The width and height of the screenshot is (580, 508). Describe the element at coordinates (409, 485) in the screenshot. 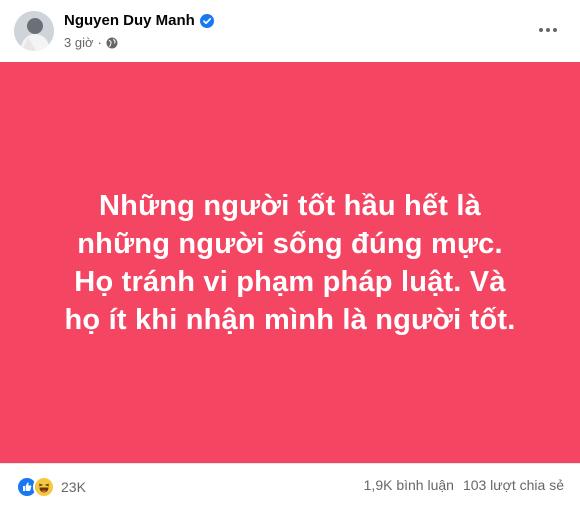

I see `comments-count-link: 1,9K bình luận` at that location.